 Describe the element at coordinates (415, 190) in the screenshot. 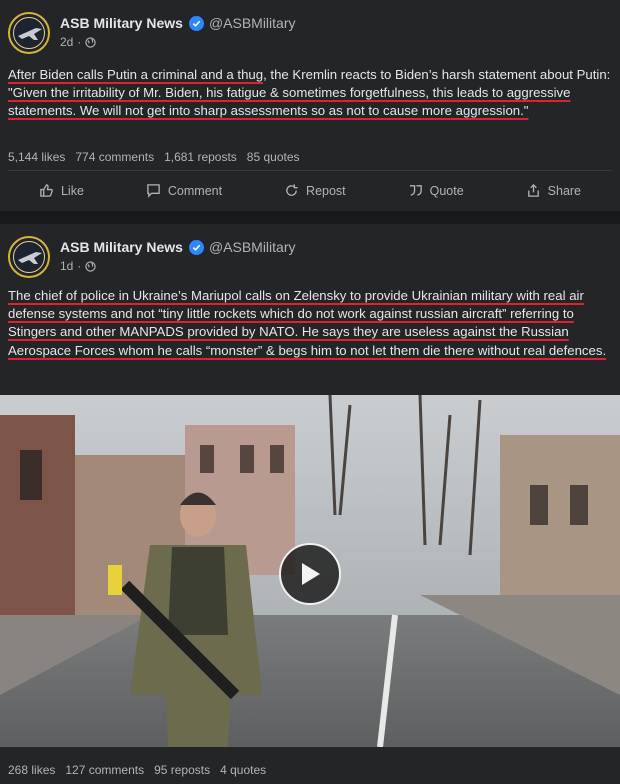

I see `quote-icon` at that location.